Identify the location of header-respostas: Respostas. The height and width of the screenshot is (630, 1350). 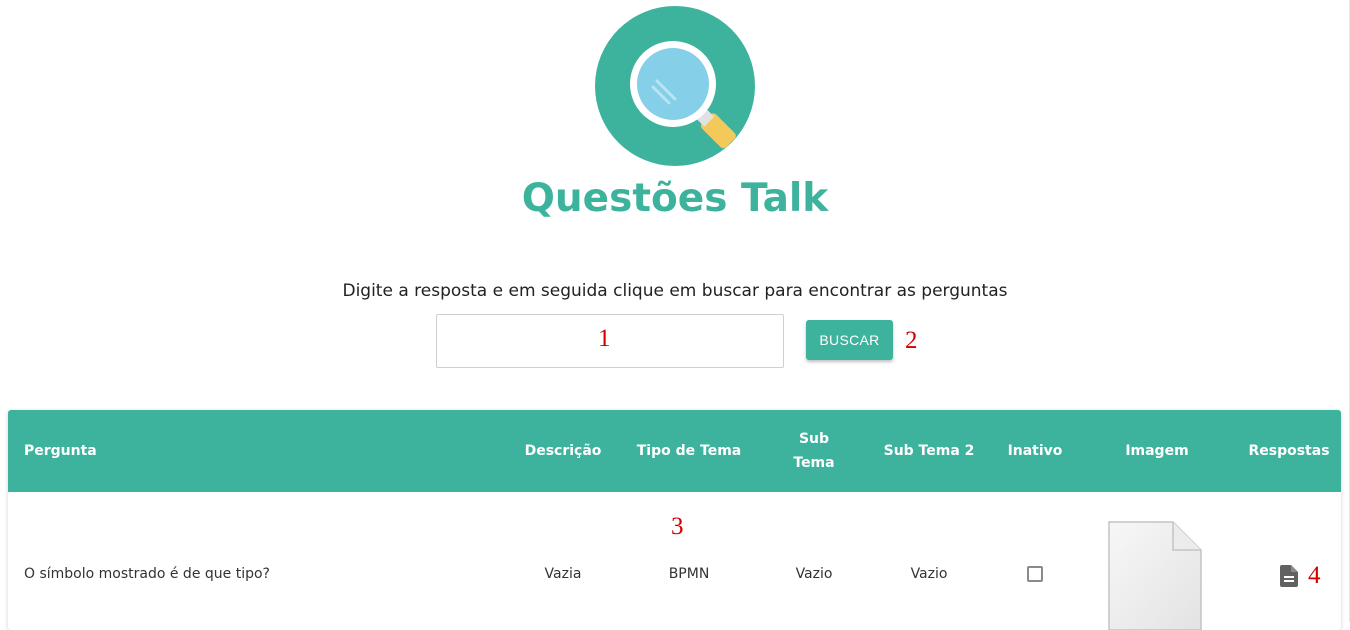
(1289, 451).